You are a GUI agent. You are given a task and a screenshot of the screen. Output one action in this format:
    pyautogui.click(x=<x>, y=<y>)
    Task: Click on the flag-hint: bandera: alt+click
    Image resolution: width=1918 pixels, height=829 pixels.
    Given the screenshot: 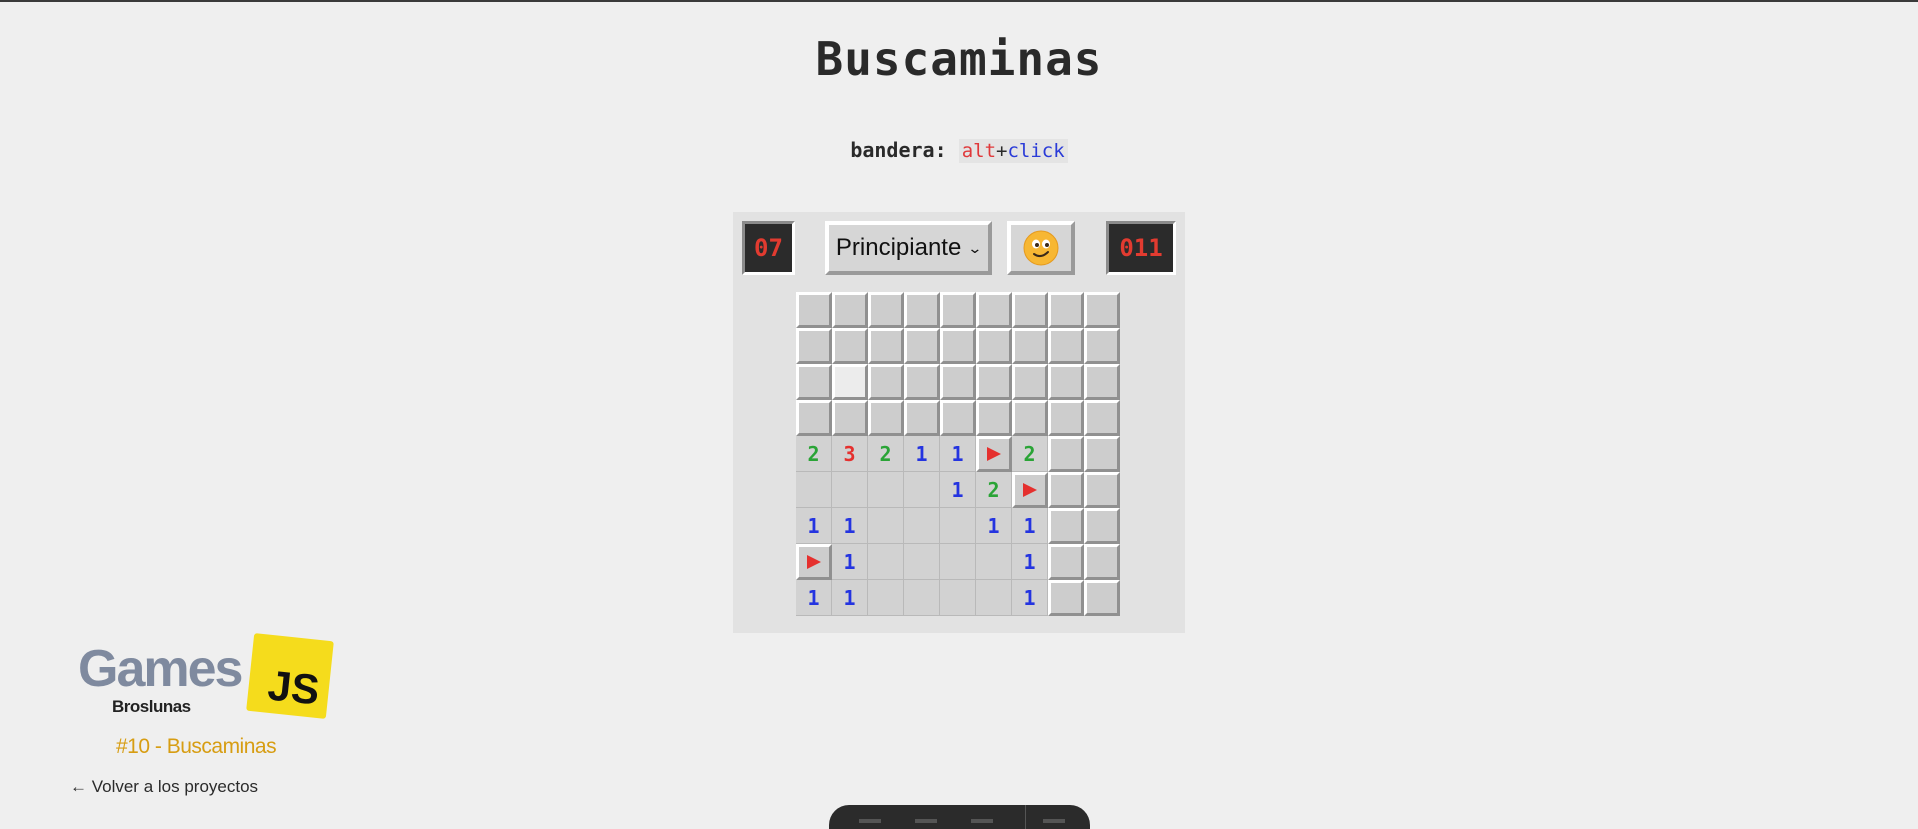 What is the action you would take?
    pyautogui.click(x=959, y=150)
    